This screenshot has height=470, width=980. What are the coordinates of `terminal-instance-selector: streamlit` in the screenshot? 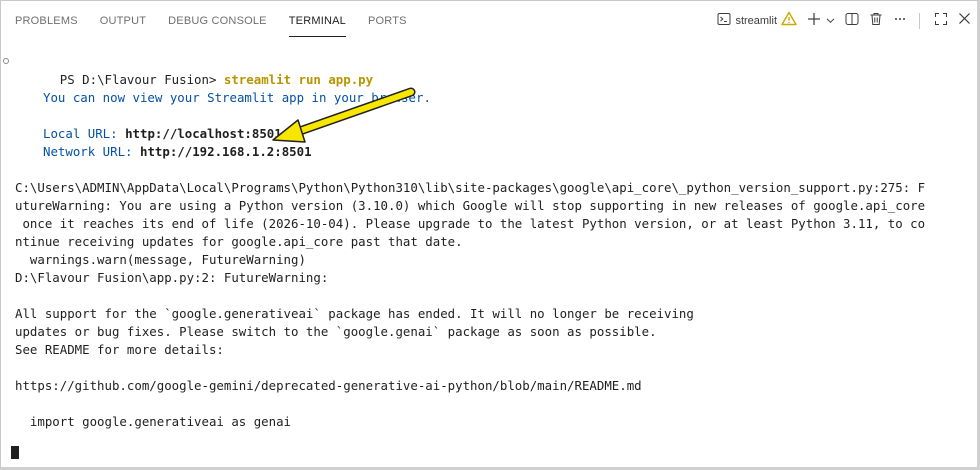 It's located at (757, 21).